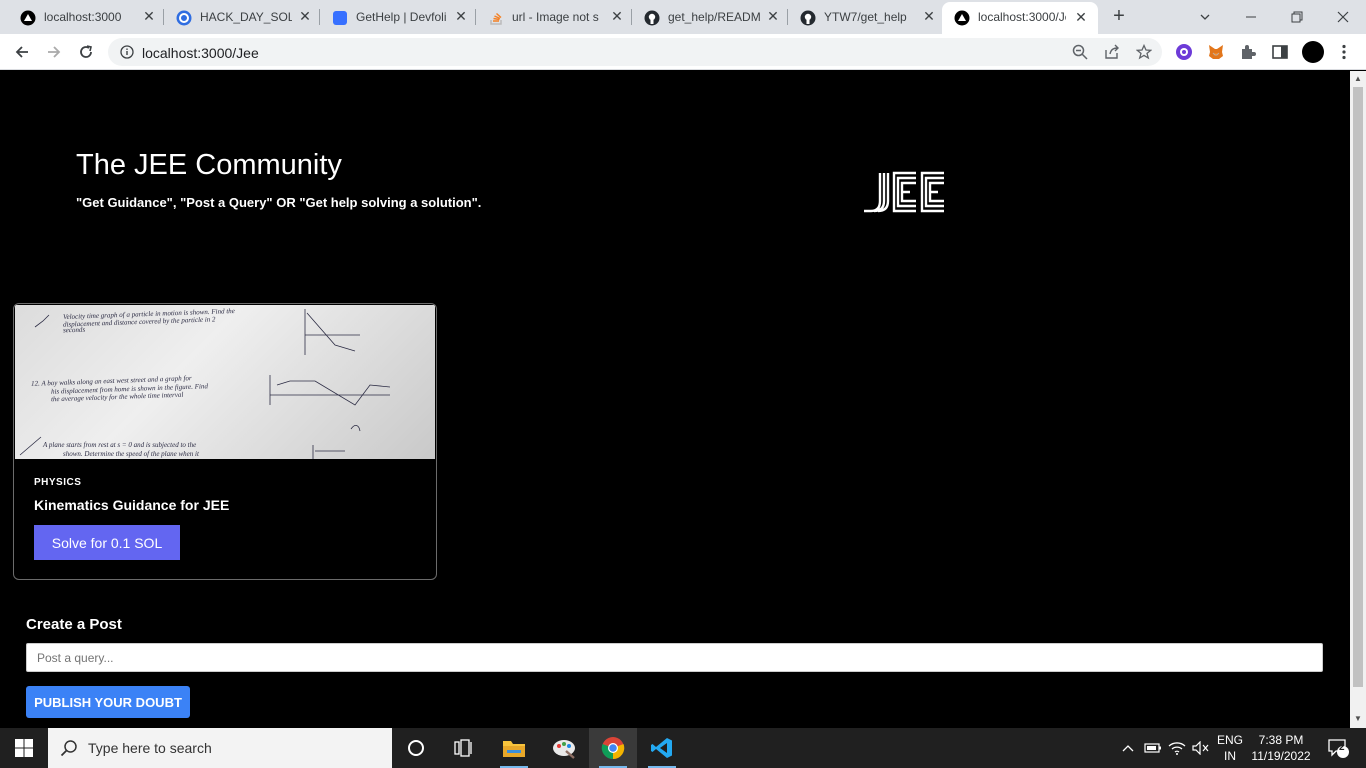 Image resolution: width=1366 pixels, height=768 pixels. What do you see at coordinates (340, 18) in the screenshot?
I see `devfolio-icon` at bounding box center [340, 18].